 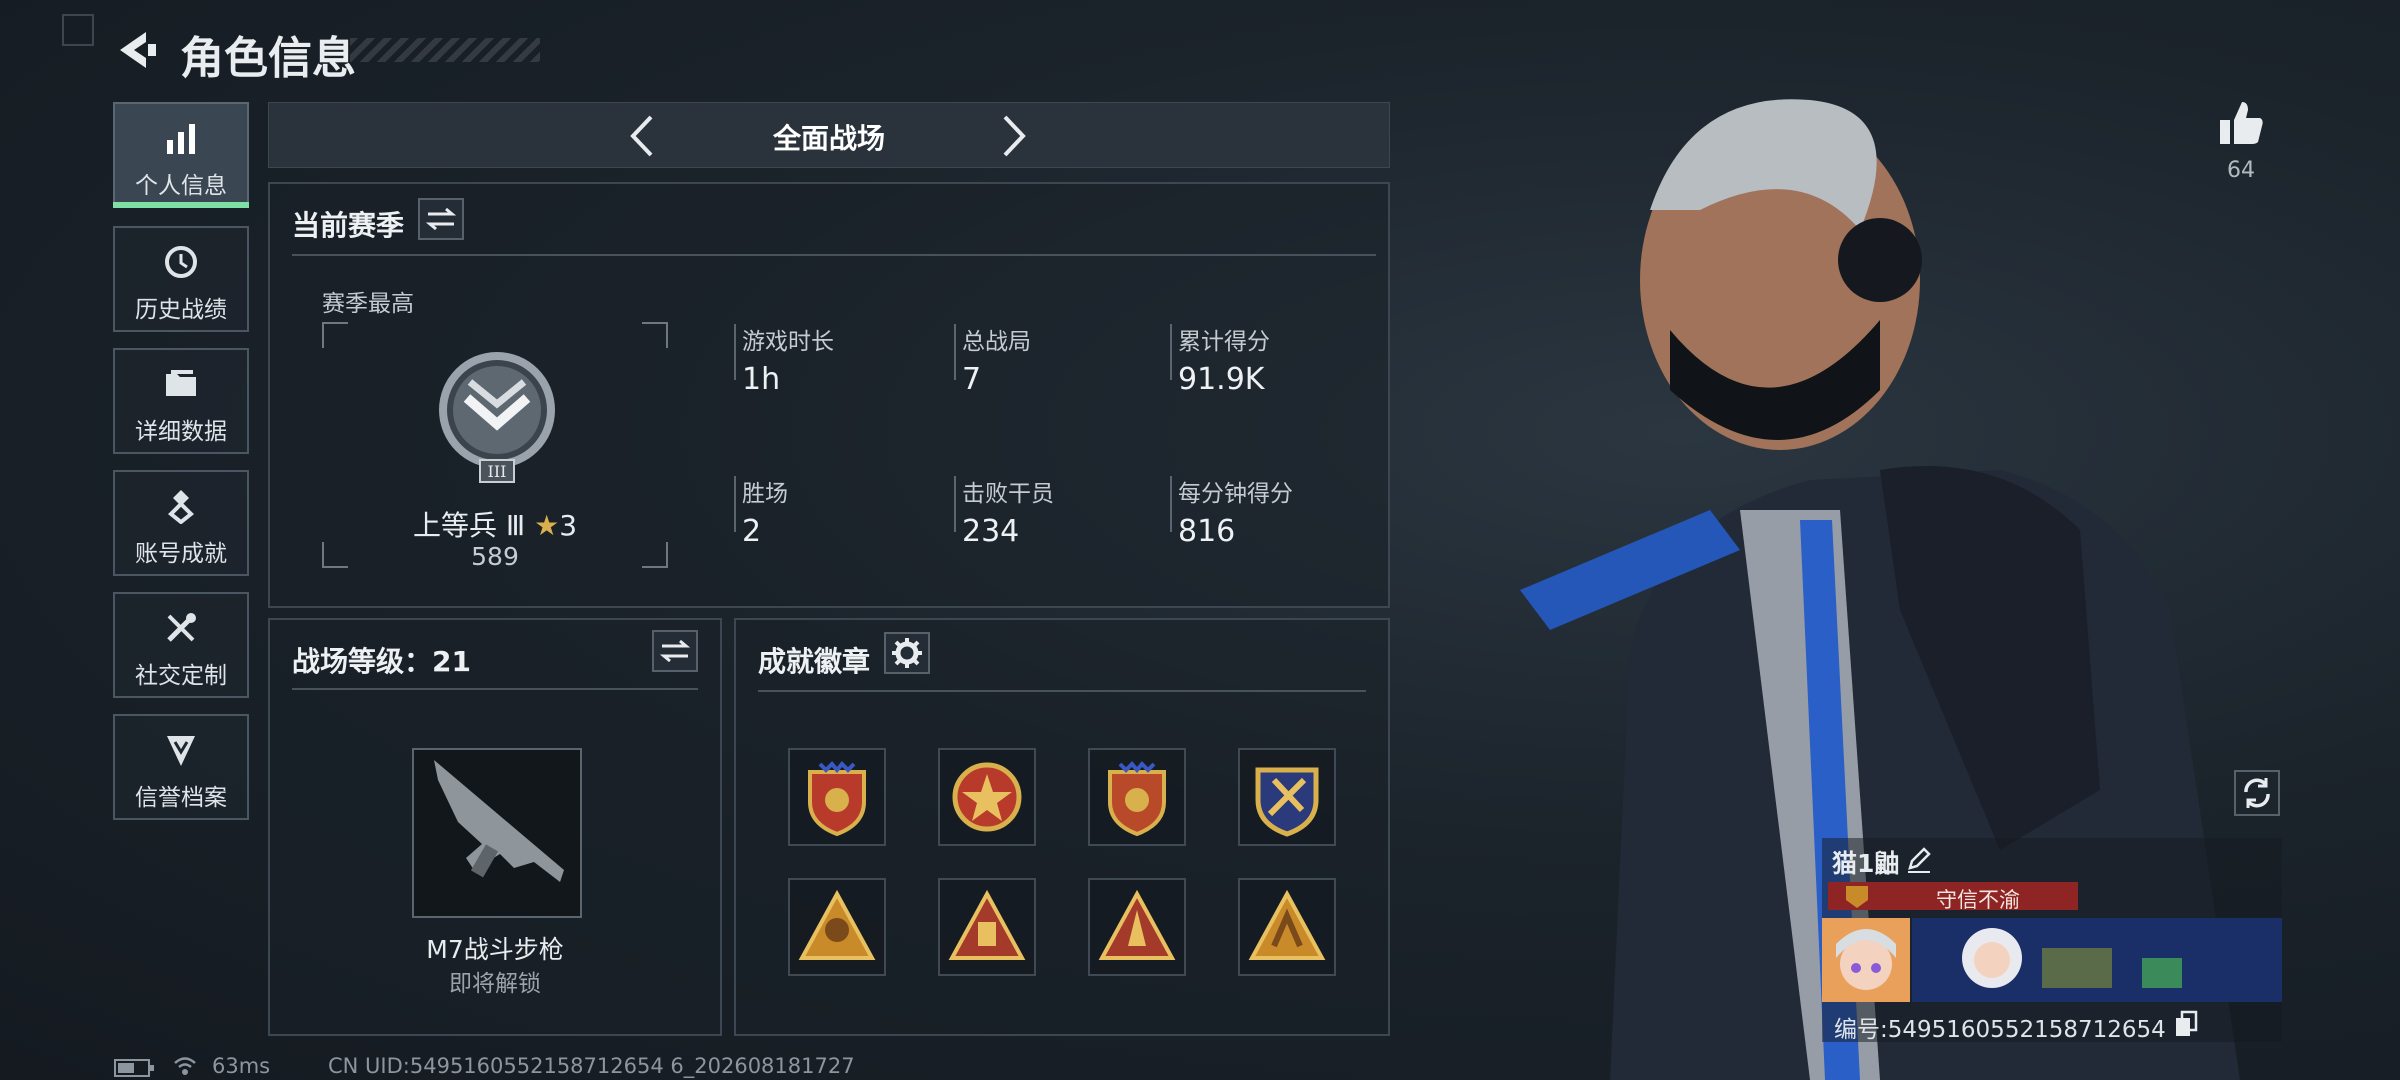 I want to click on banner-image, so click(x=2097, y=960).